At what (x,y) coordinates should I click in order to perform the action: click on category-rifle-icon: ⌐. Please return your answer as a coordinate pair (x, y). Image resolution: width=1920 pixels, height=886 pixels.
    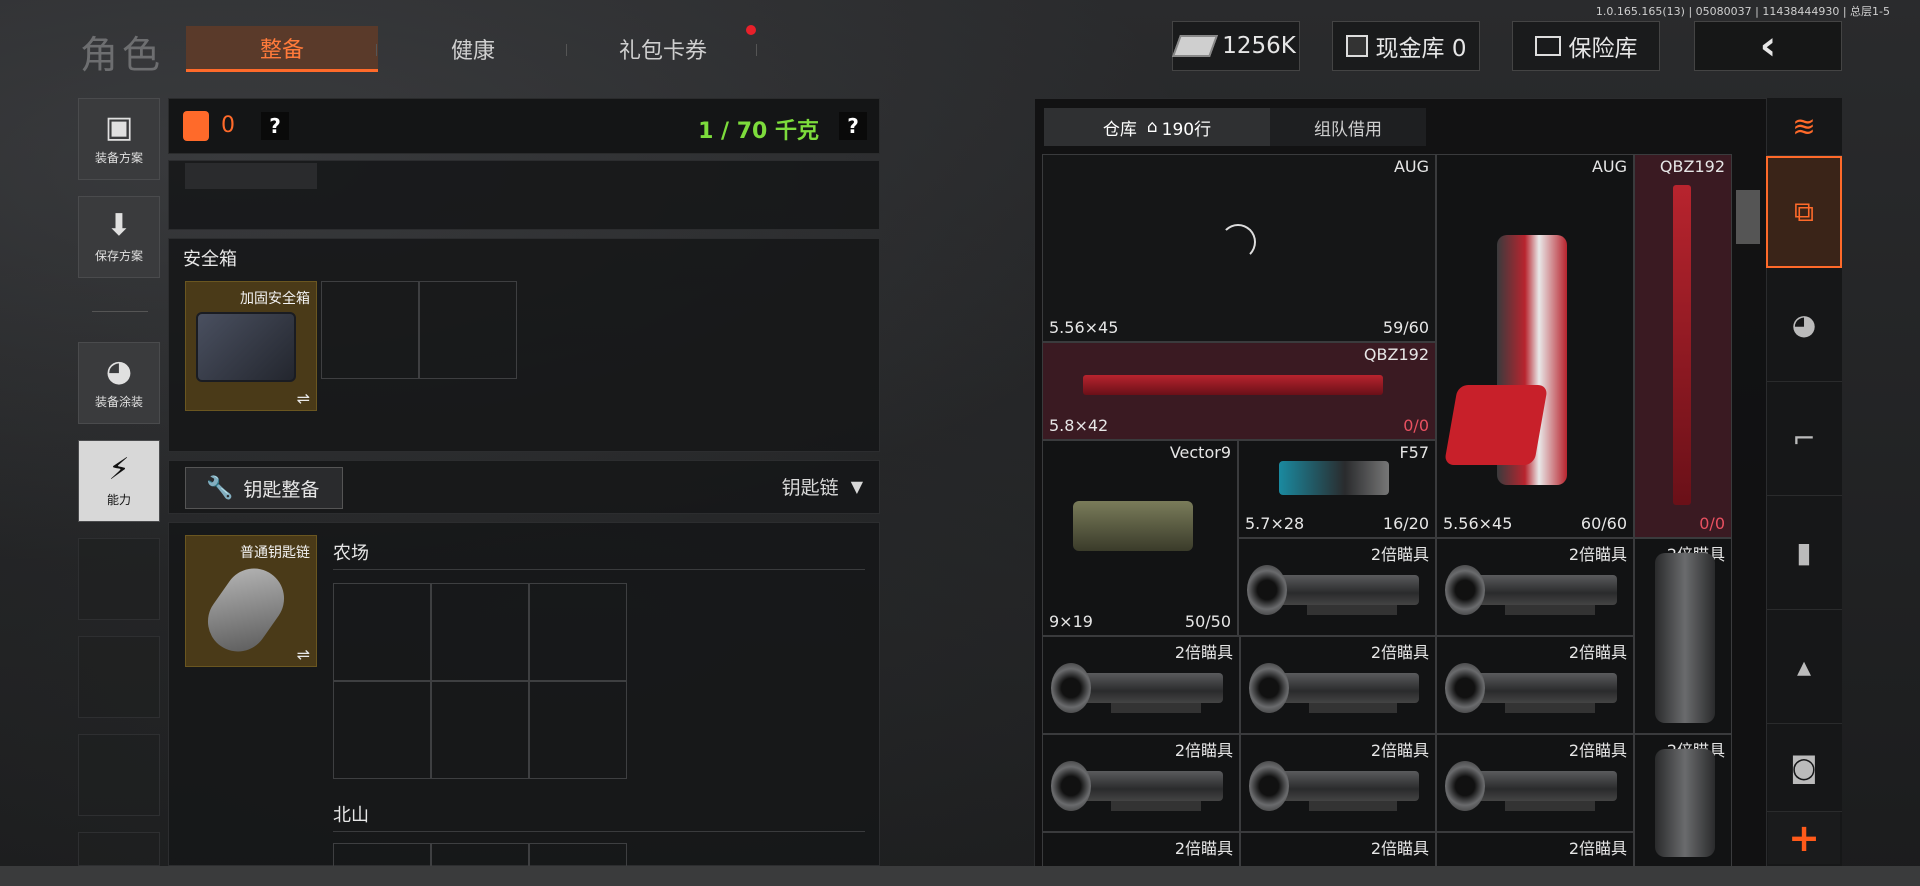
    Looking at the image, I should click on (1804, 439).